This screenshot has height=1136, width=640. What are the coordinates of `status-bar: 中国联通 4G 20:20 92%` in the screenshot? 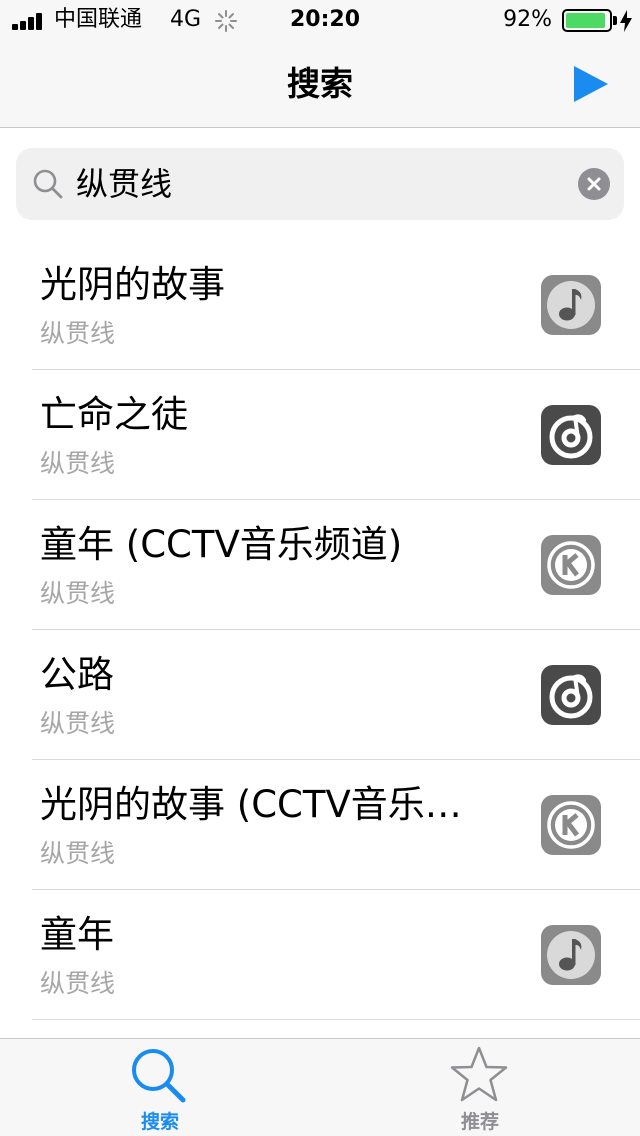 It's located at (320, 20).